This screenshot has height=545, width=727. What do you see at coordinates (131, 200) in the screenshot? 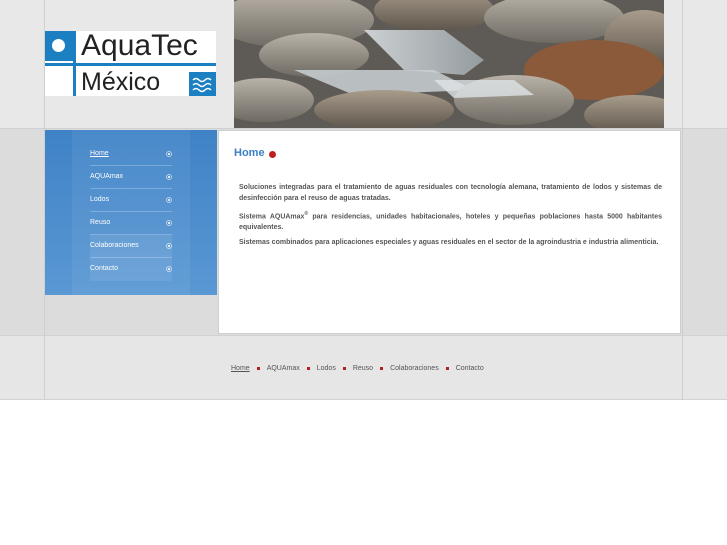
I see `sidebar-item-lodos: Lodos` at bounding box center [131, 200].